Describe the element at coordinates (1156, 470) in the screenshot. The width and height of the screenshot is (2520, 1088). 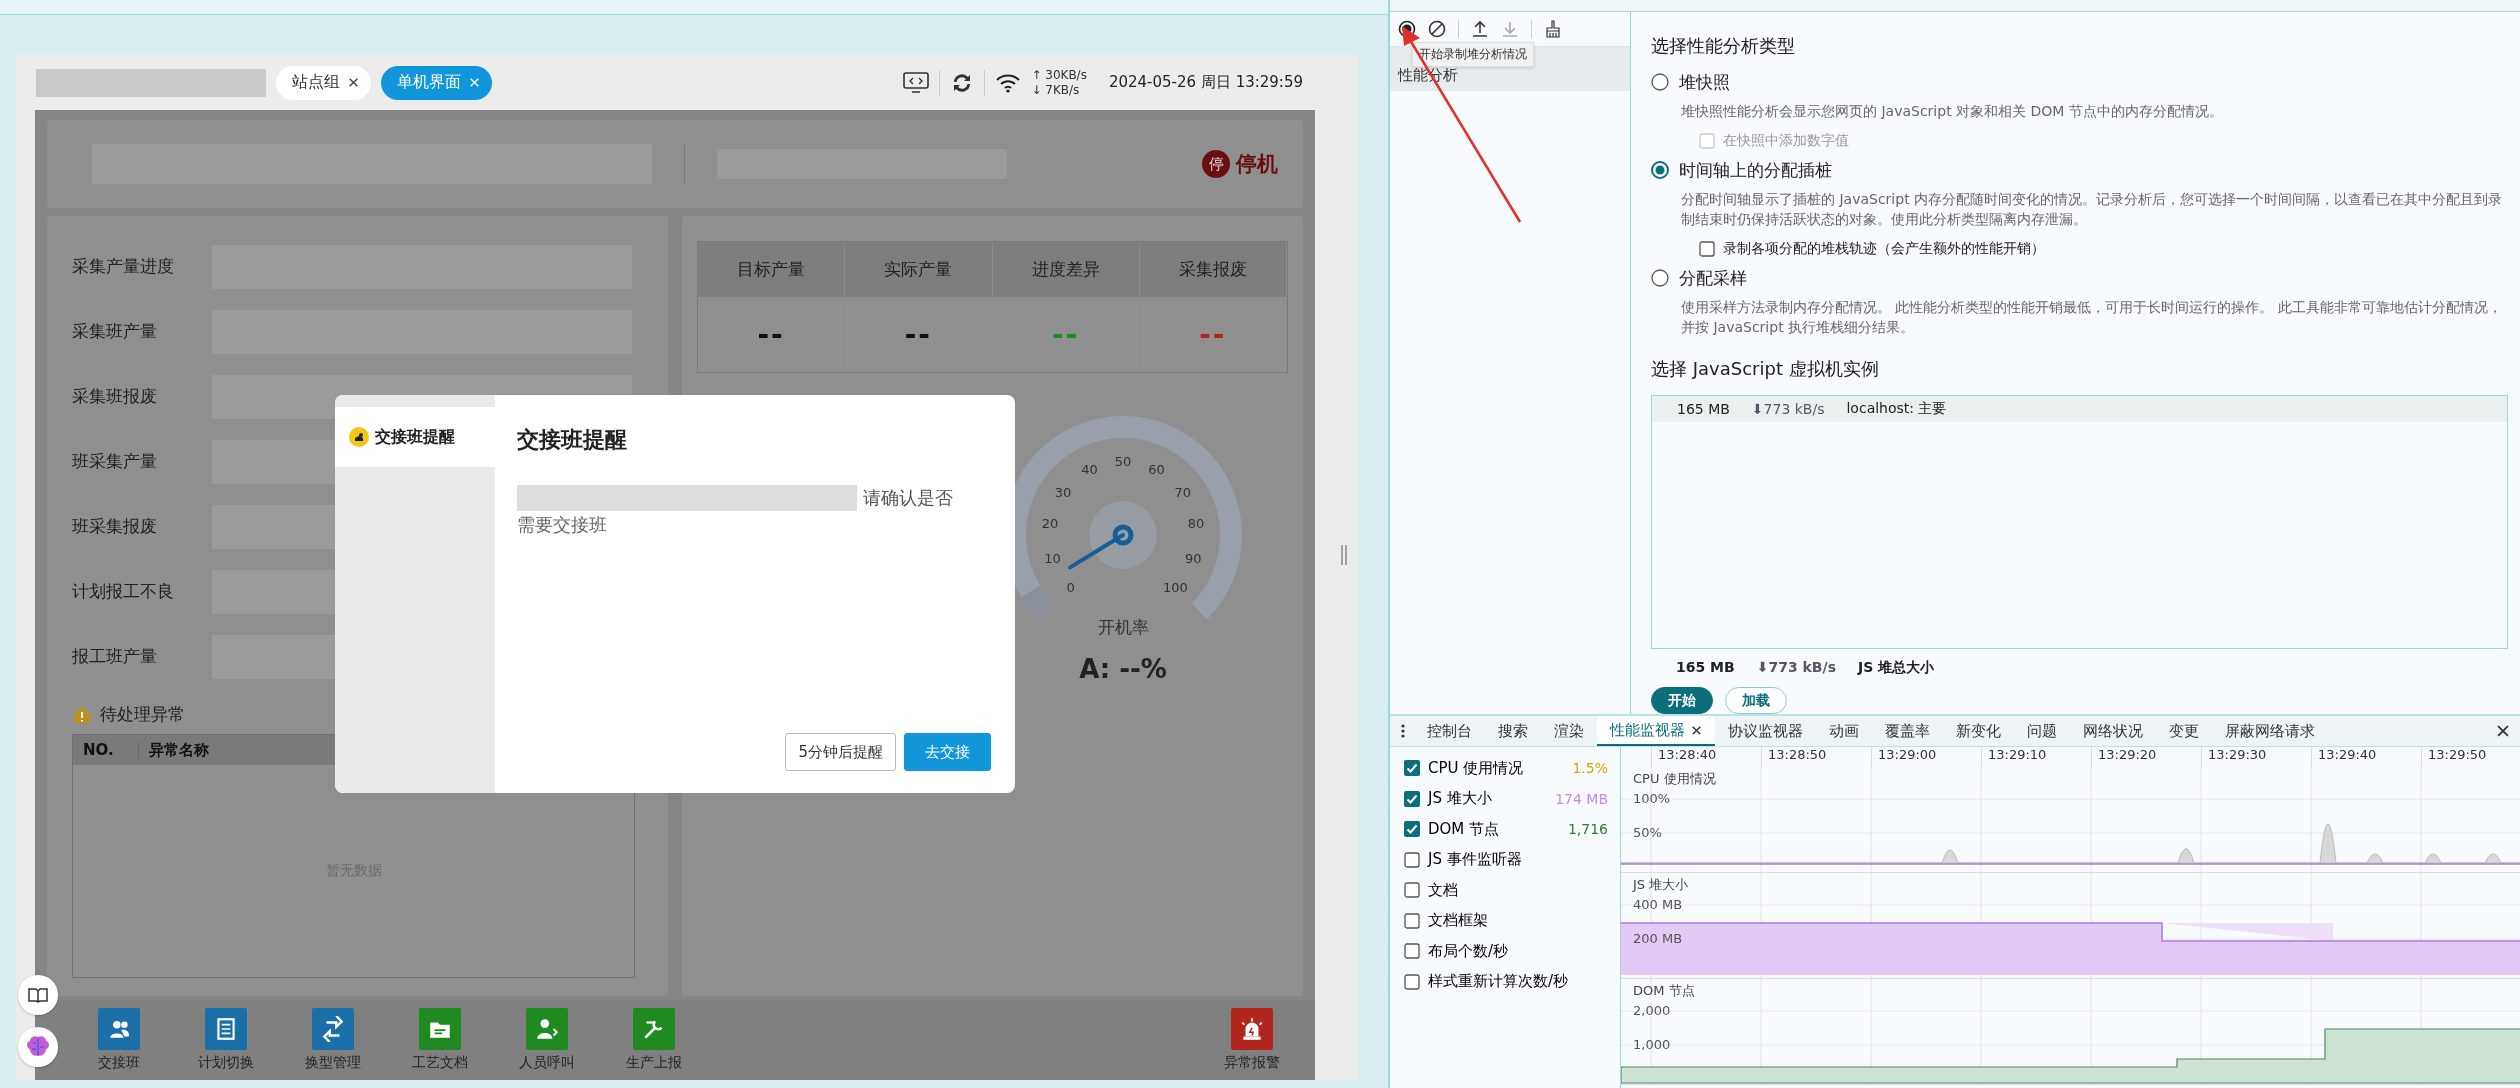
I see `gauge-tick-label: 60` at that location.